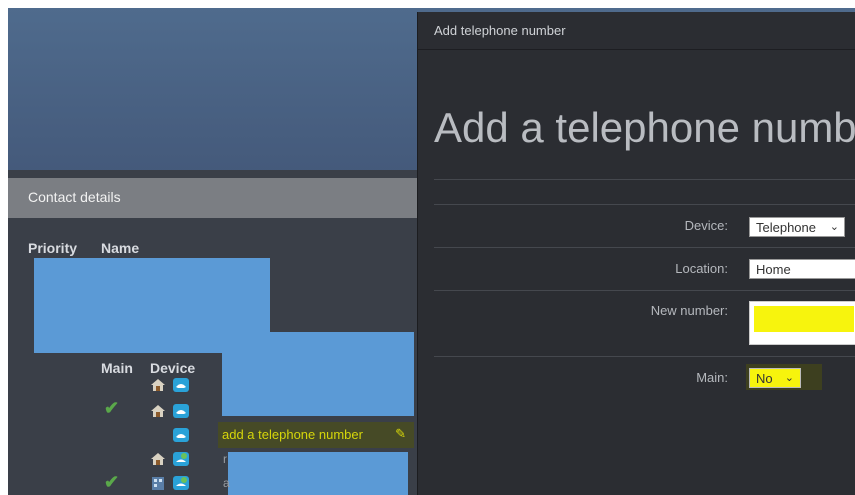  Describe the element at coordinates (712, 377) in the screenshot. I see `main-label: Main:` at that location.